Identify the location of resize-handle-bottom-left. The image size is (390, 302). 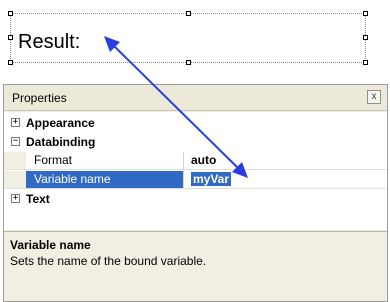
(10, 62).